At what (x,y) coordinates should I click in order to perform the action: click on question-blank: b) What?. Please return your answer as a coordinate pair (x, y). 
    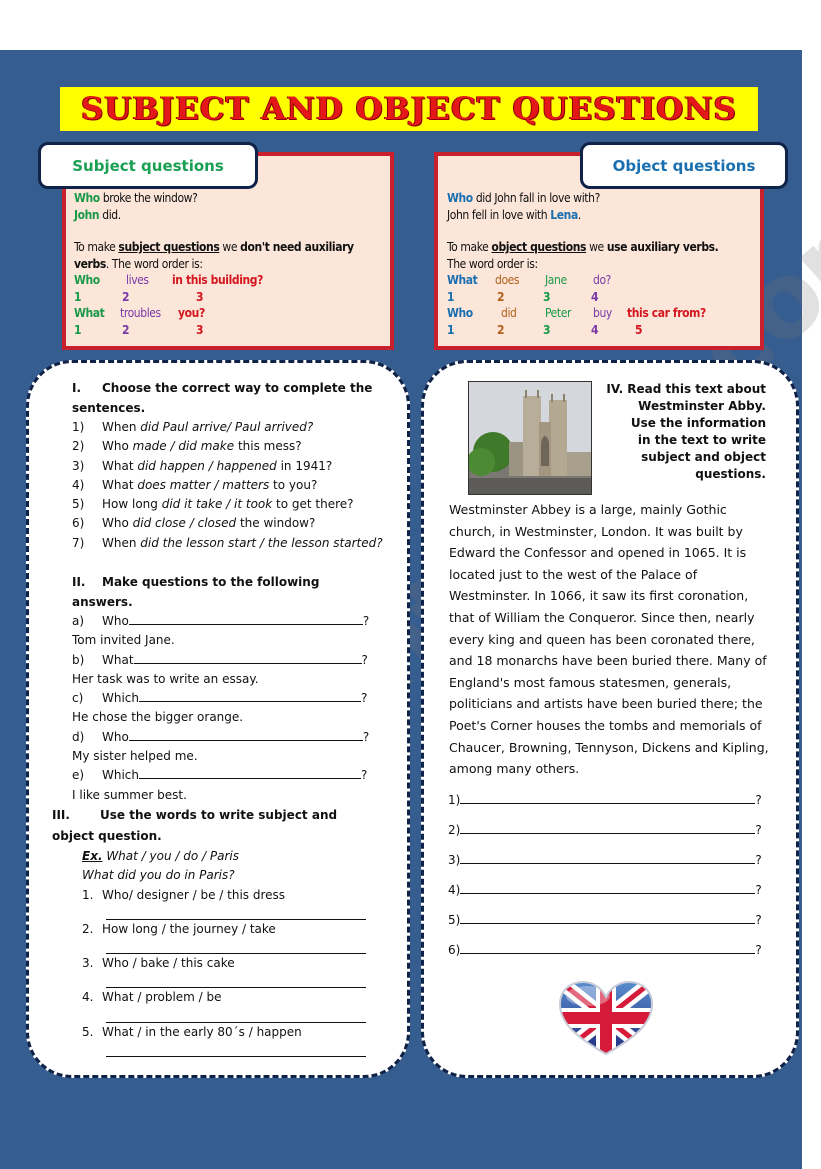
    Looking at the image, I should click on (227, 660).